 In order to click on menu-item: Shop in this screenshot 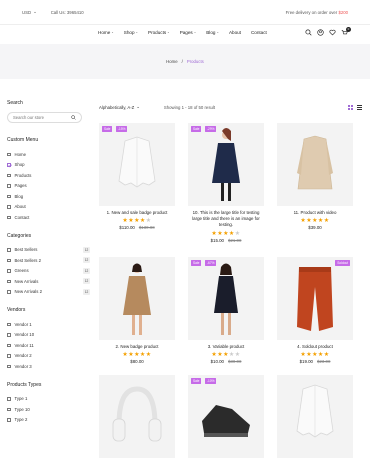, I will do `click(49, 165)`.